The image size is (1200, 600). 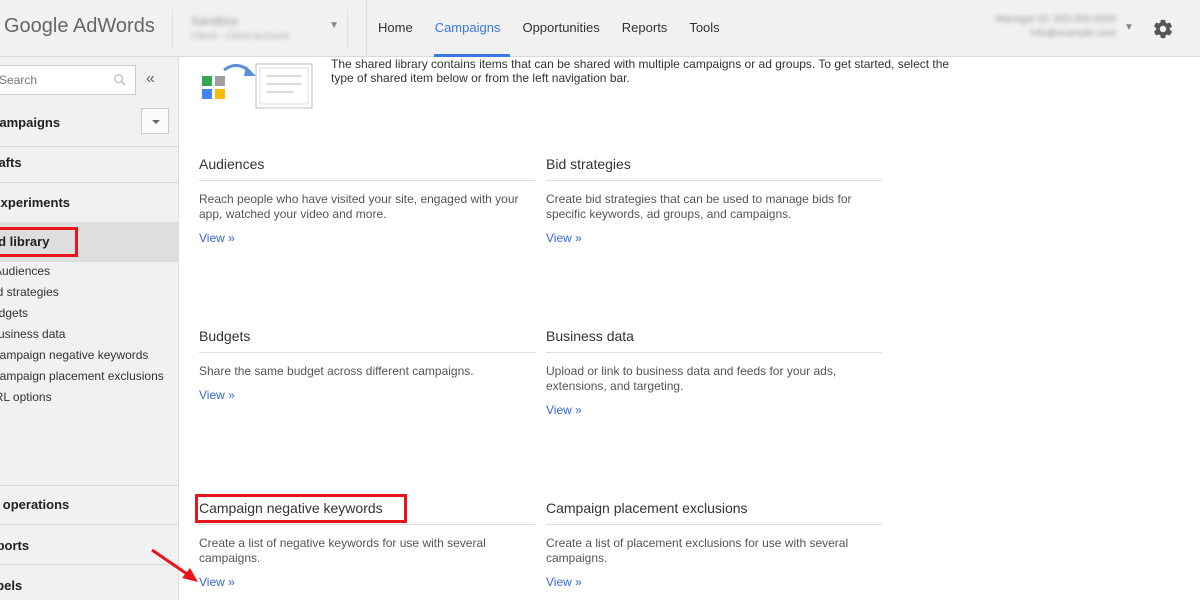 I want to click on account-sub: Client · Client account, so click(x=240, y=36).